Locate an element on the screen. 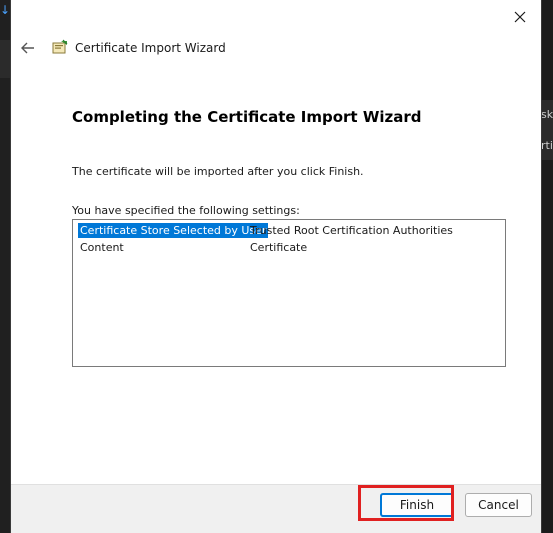 The image size is (553, 533). background-text-1: sk is located at coordinates (547, 114).